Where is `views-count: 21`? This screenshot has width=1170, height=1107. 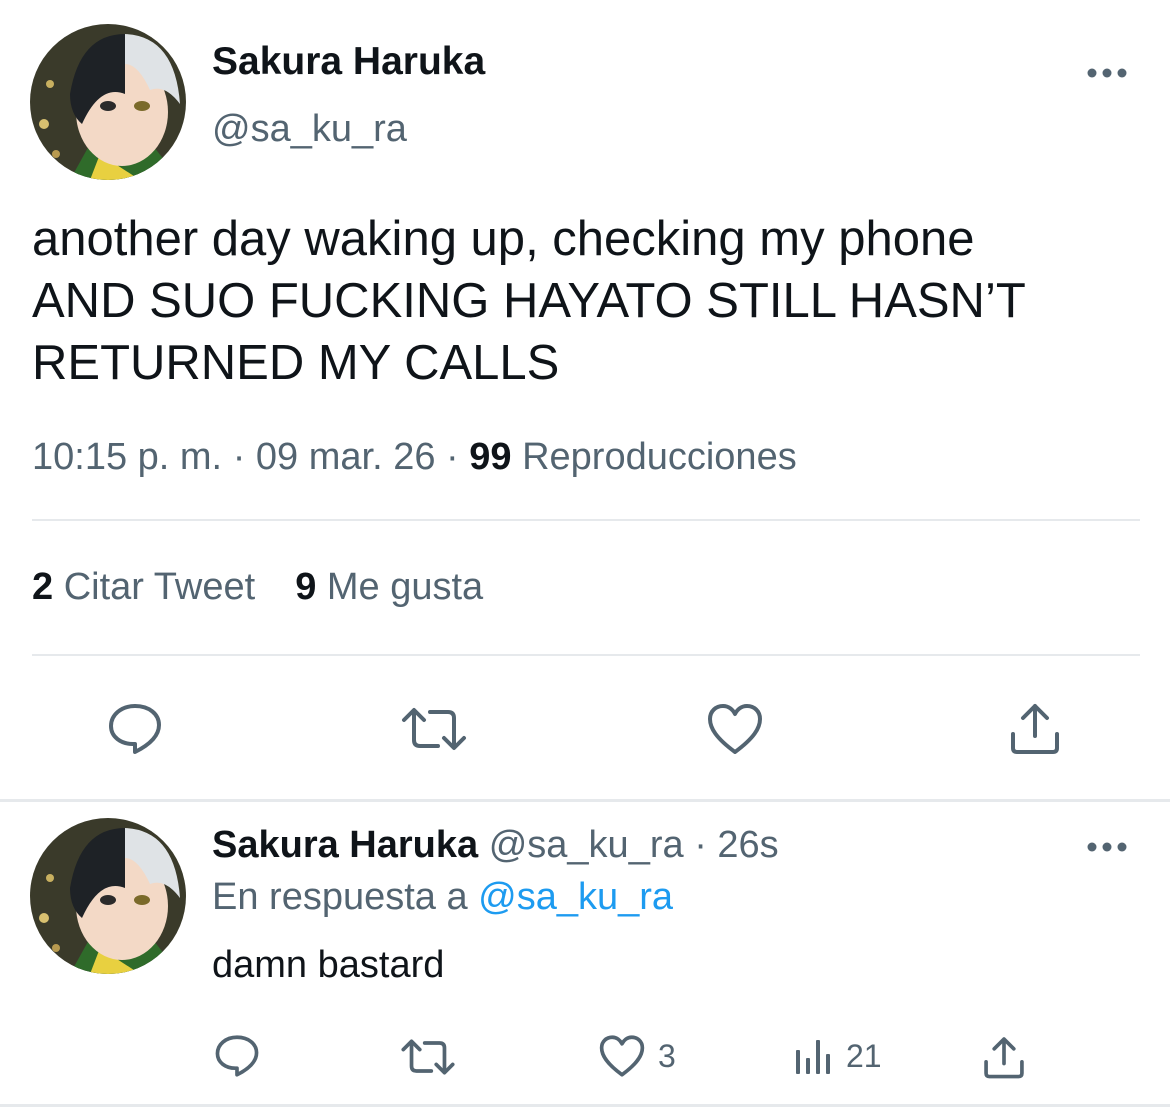 views-count: 21 is located at coordinates (864, 1055).